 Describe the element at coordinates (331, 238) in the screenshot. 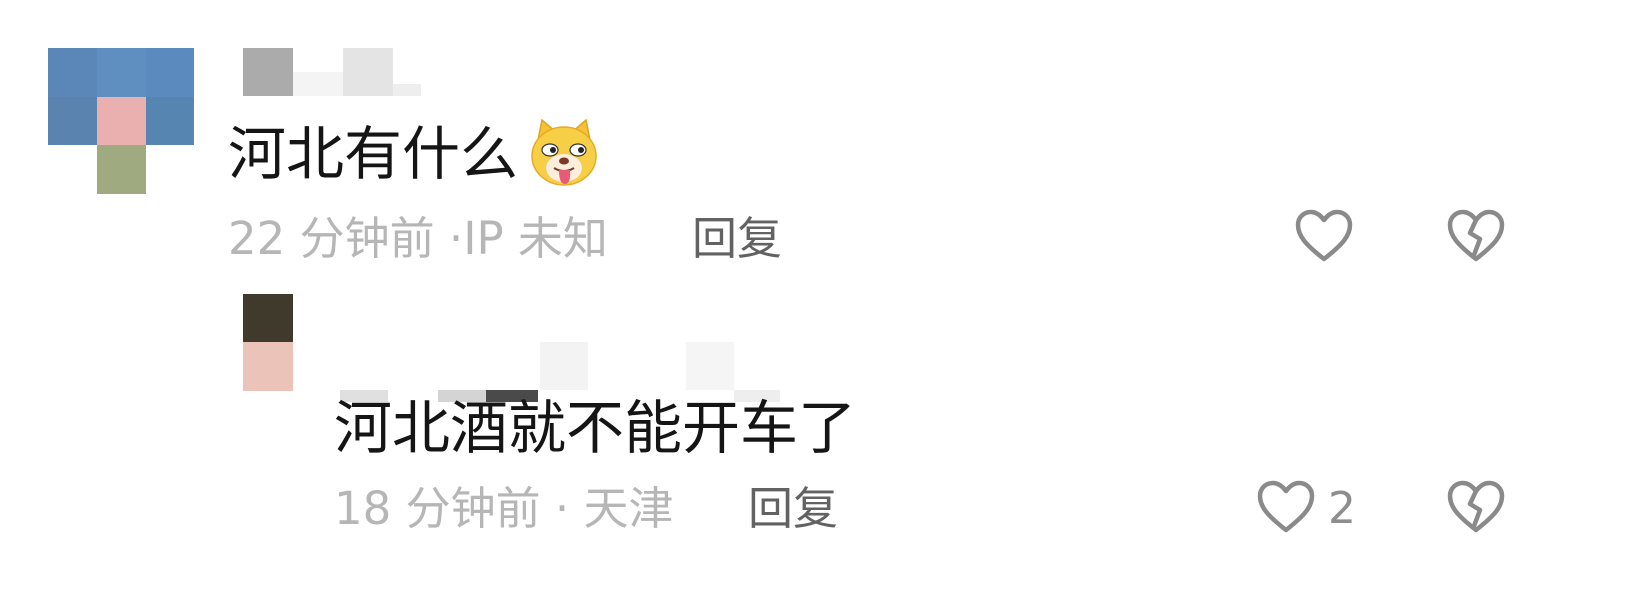

I see `timestamp: 22 分钟前` at that location.